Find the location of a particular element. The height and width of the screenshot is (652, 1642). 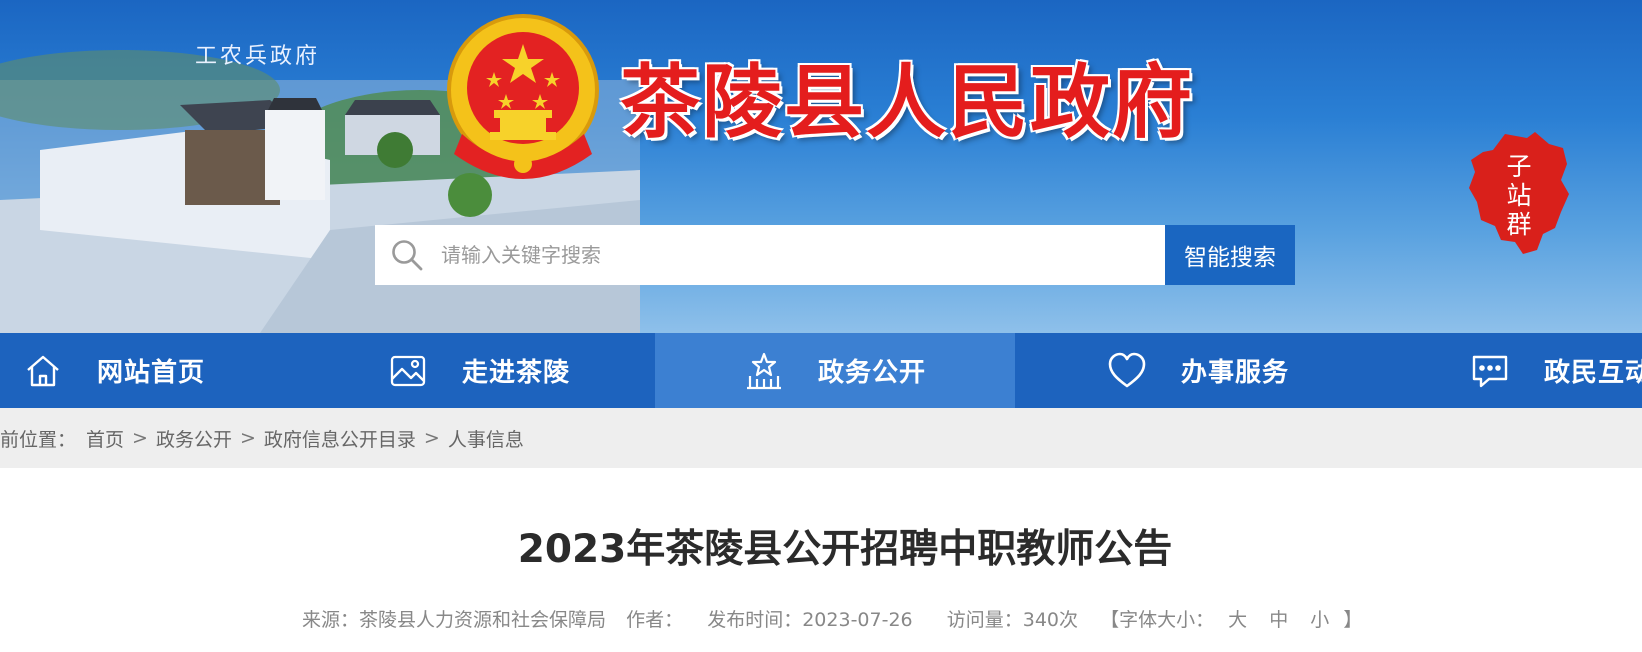

article-views: 访问量：340次 is located at coordinates (1012, 620).